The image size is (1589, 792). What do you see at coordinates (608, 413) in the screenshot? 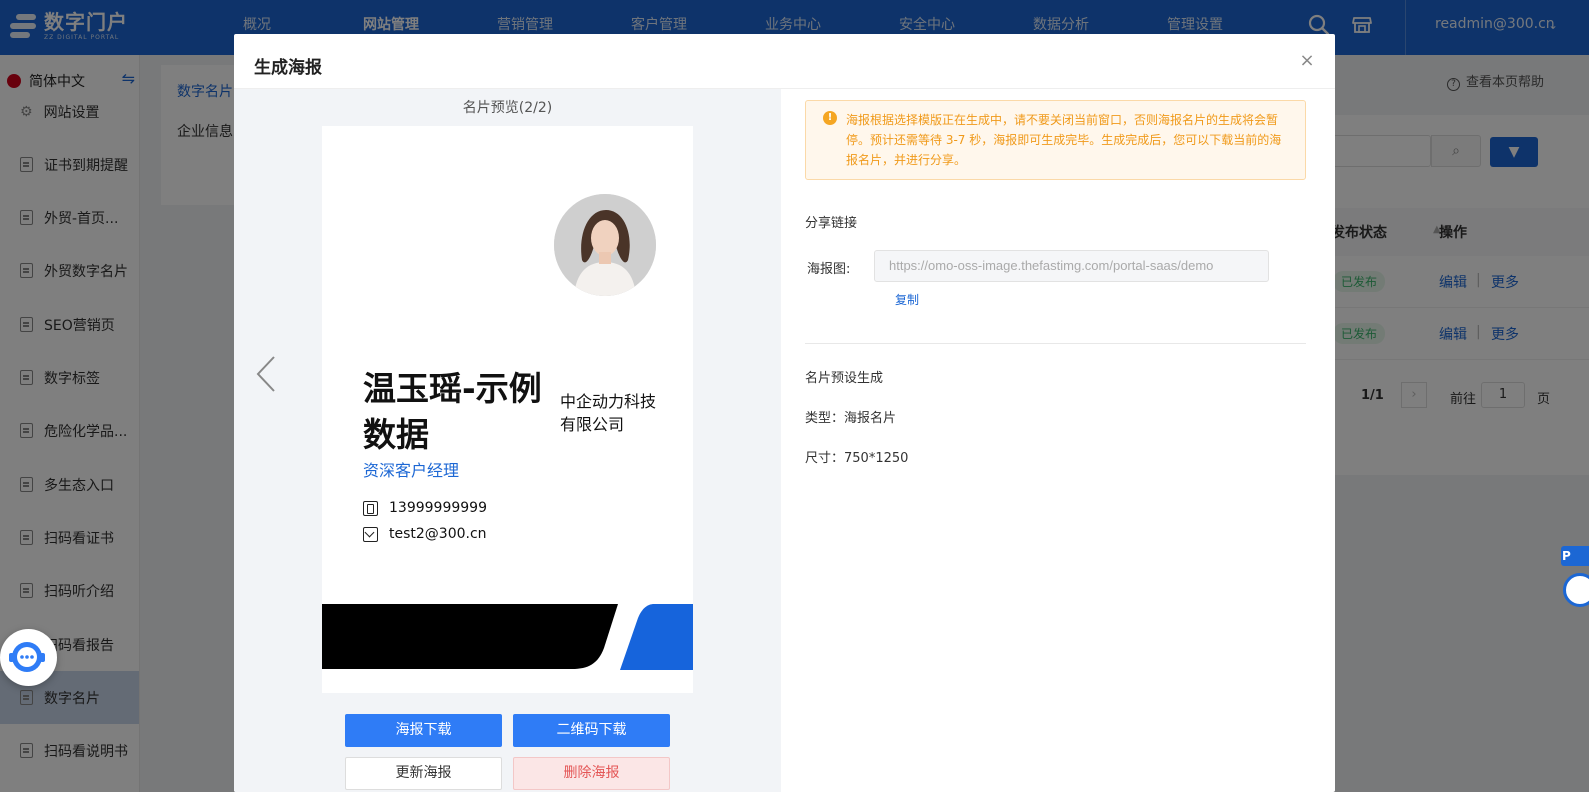
I see `card-company: 中企动力科技有限公司` at bounding box center [608, 413].